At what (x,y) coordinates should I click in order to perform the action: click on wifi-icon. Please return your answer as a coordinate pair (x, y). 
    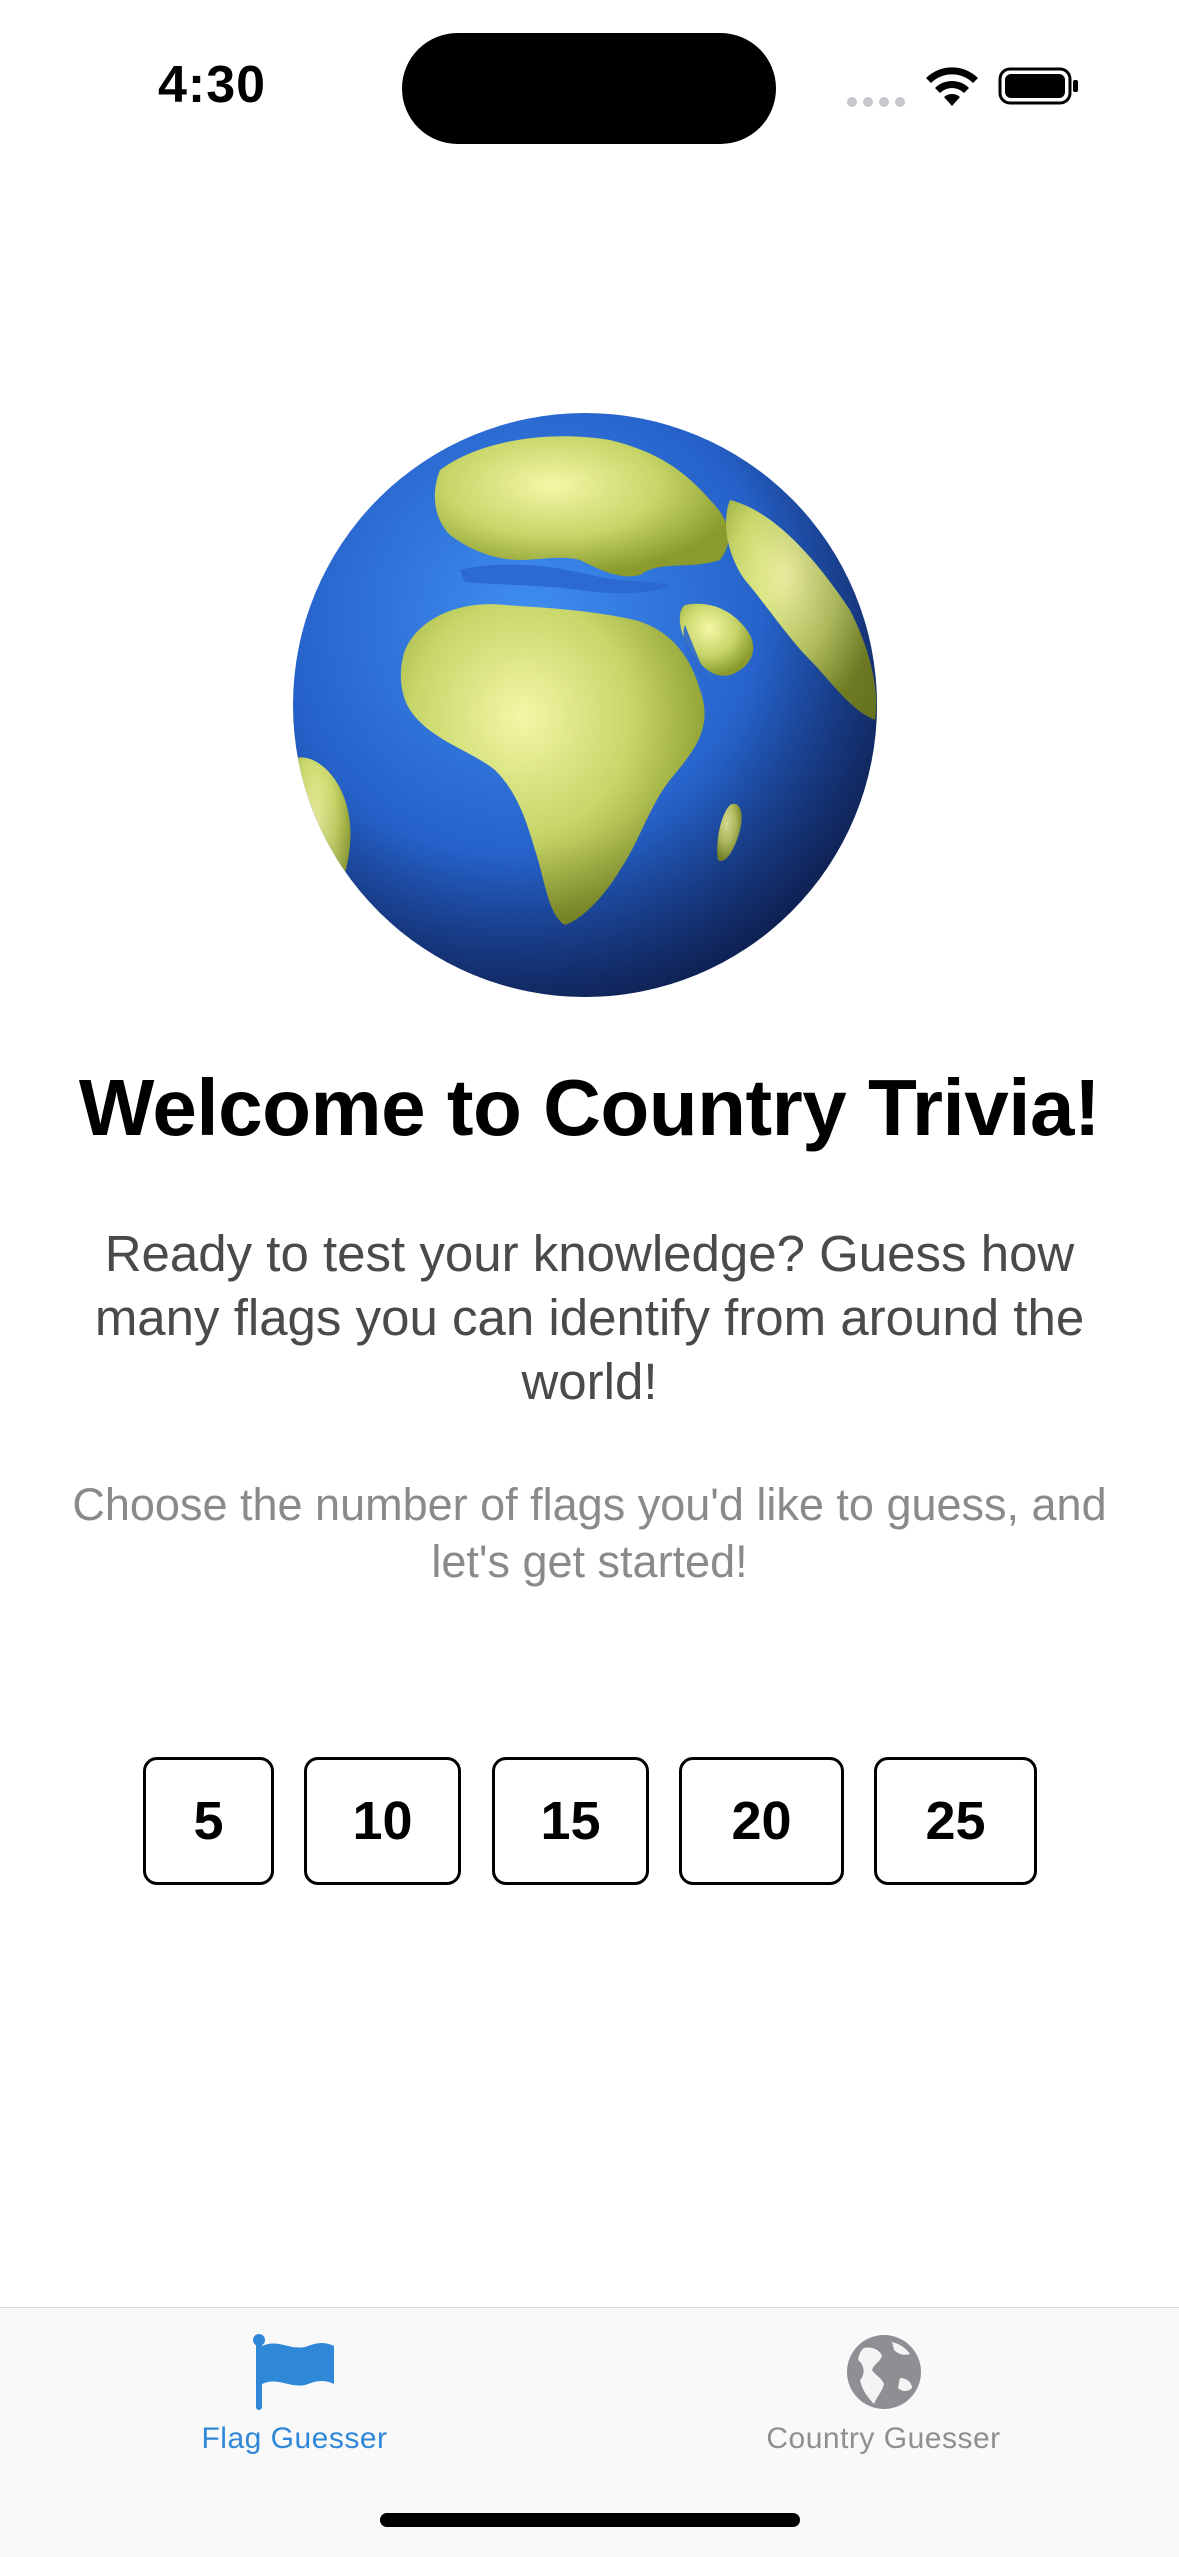
    Looking at the image, I should click on (952, 86).